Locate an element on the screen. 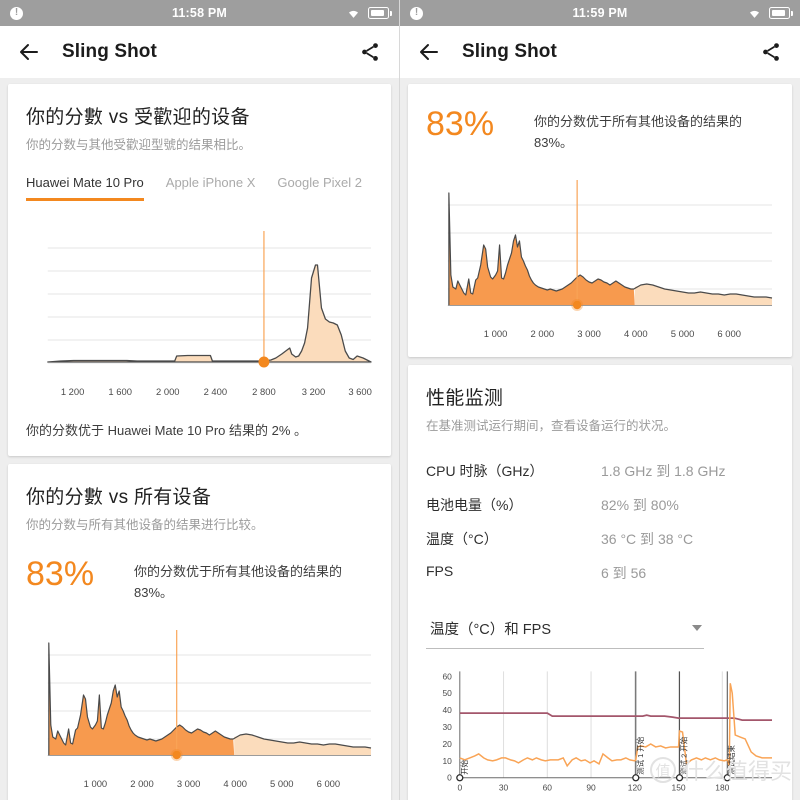 Image resolution: width=800 pixels, height=800 pixels. tab-huawei-mate-10-pro: Huawei Mate 10 Pro is located at coordinates (85, 188).